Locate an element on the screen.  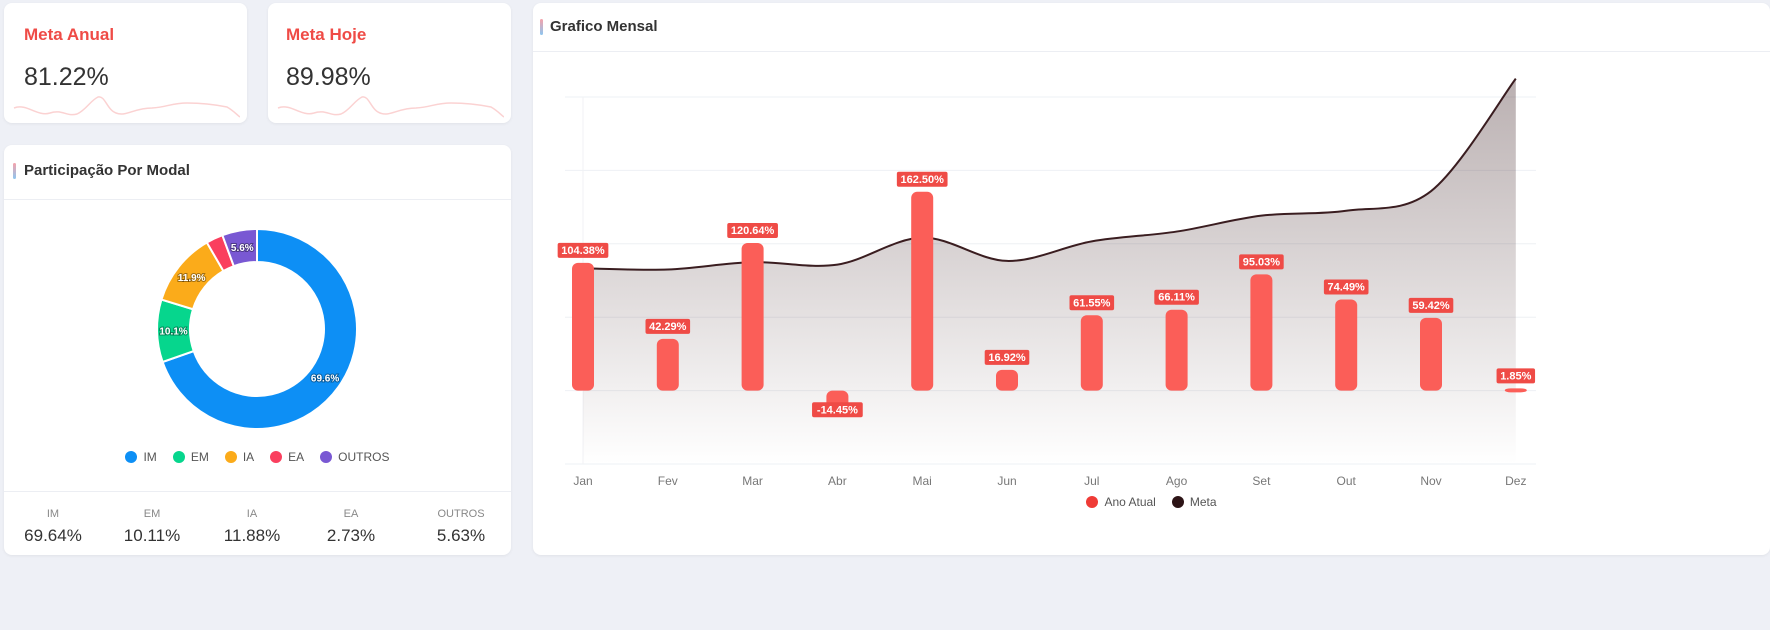
stat-outros: OUTROS 5.63% is located at coordinates (458, 527).